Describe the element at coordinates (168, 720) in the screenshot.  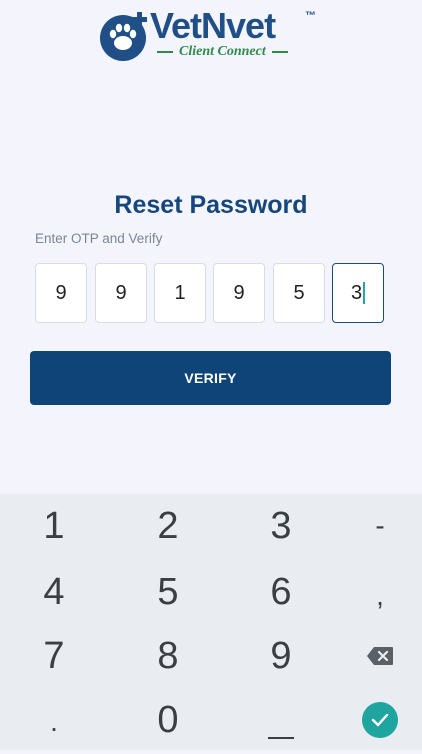
I see `key-0: 0` at that location.